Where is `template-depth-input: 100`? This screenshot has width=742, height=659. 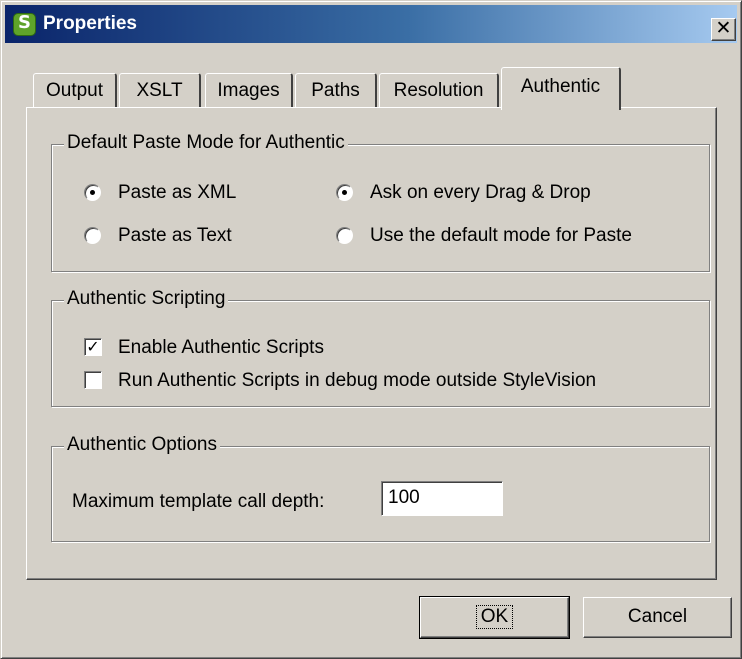 template-depth-input: 100 is located at coordinates (442, 498).